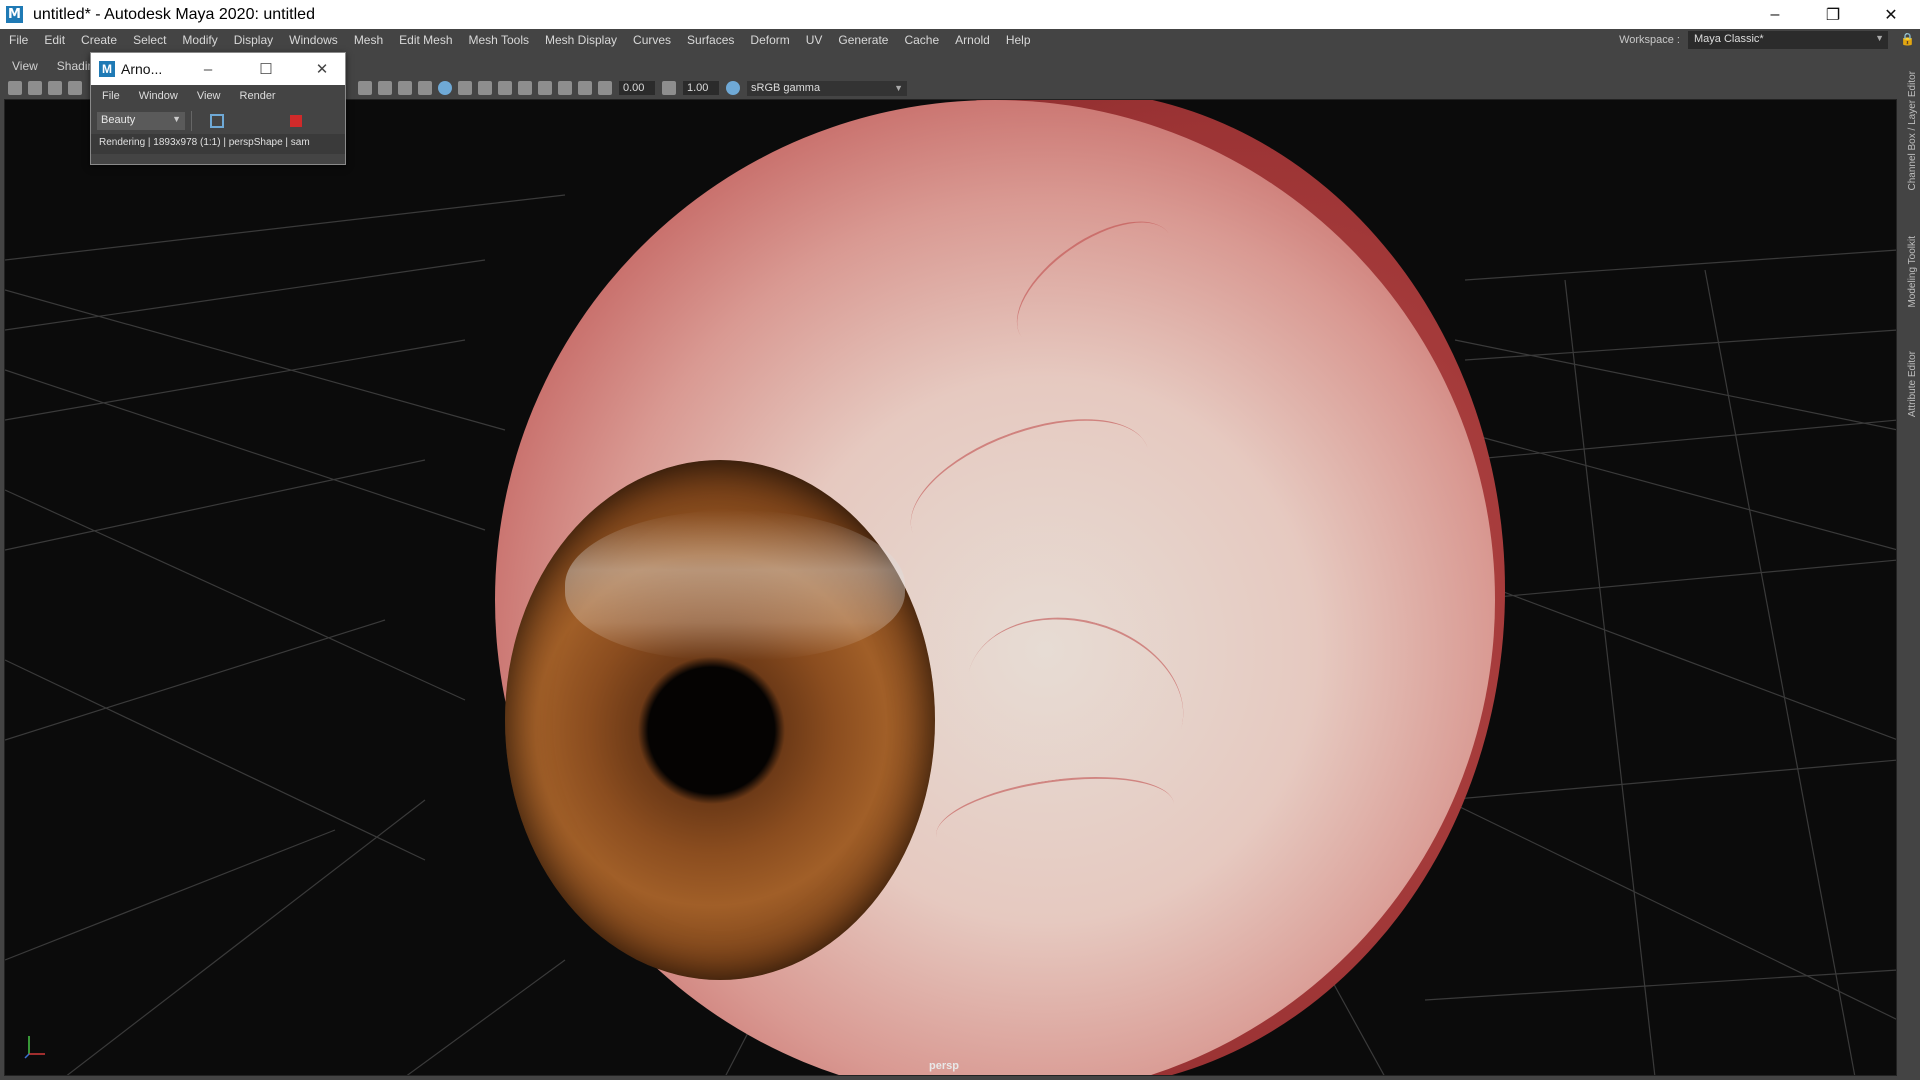  What do you see at coordinates (710, 40) in the screenshot?
I see `menu-surfaces: Surfaces` at bounding box center [710, 40].